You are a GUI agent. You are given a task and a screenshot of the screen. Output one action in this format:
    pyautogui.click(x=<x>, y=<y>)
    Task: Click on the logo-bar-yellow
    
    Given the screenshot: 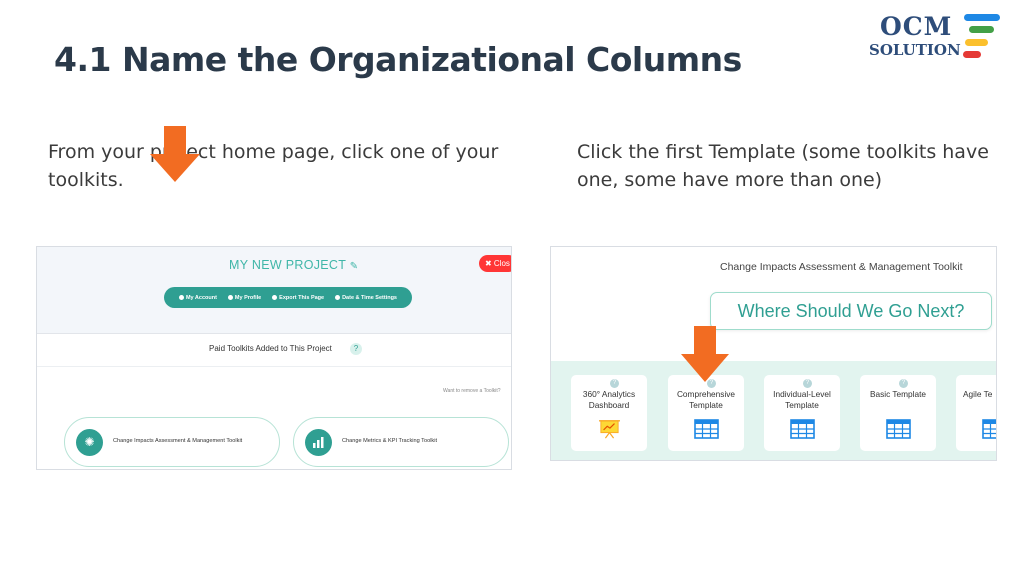 What is the action you would take?
    pyautogui.click(x=976, y=42)
    